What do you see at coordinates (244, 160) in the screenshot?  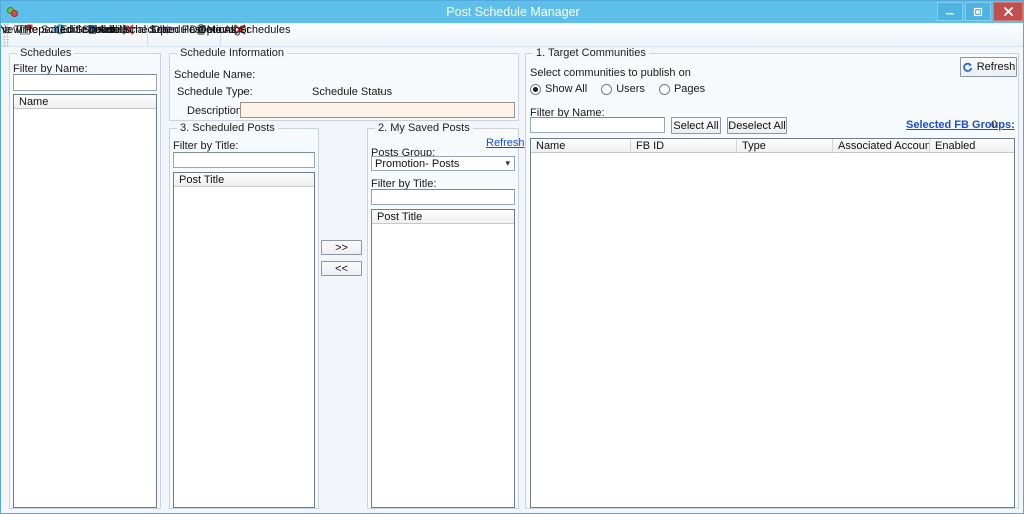 I see `scheduled-posts-filter-input` at bounding box center [244, 160].